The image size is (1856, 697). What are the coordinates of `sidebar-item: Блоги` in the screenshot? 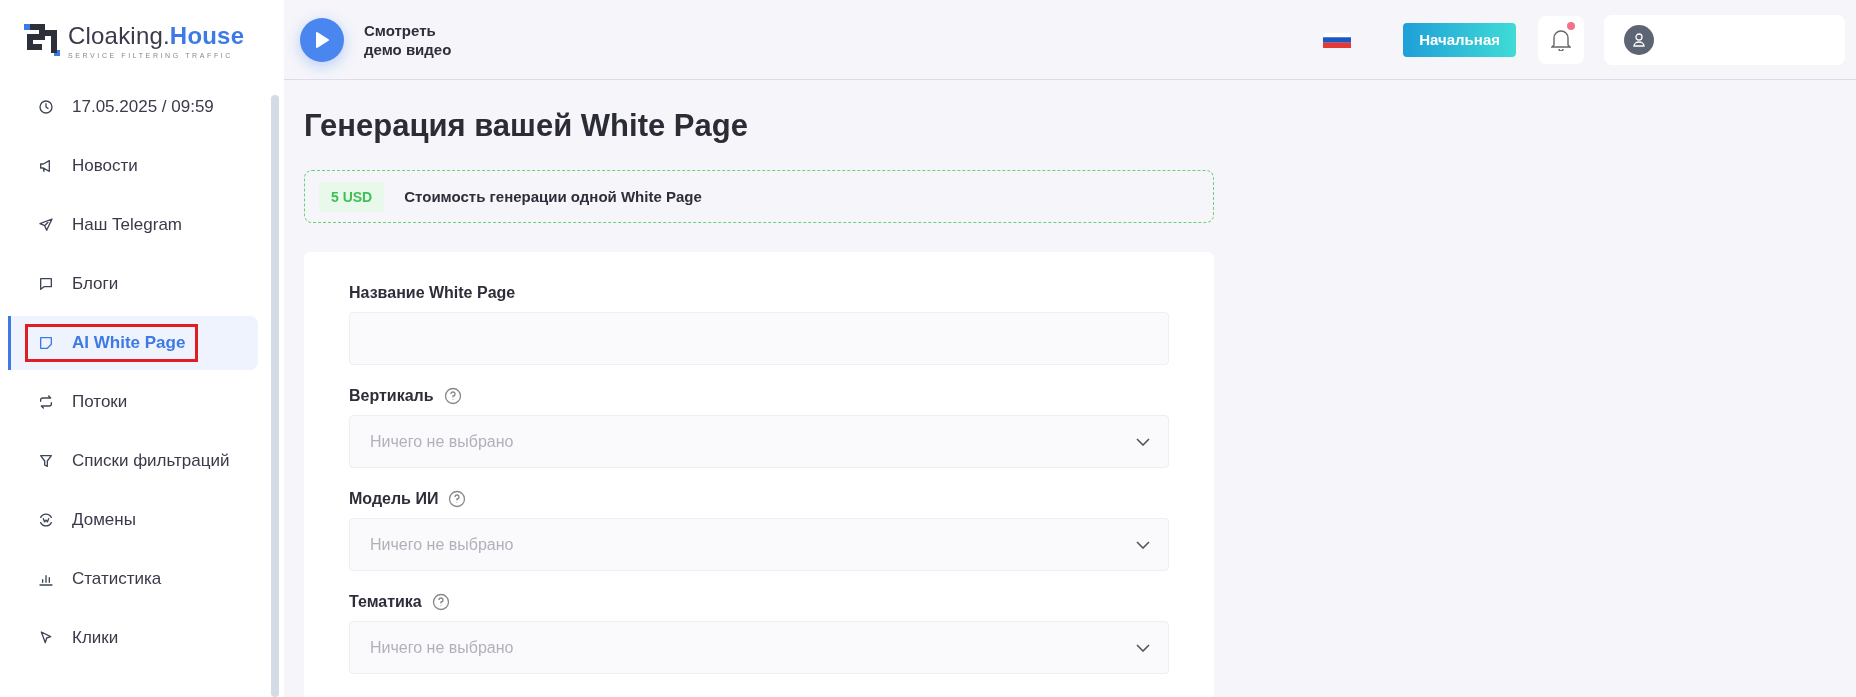 It's located at (133, 284).